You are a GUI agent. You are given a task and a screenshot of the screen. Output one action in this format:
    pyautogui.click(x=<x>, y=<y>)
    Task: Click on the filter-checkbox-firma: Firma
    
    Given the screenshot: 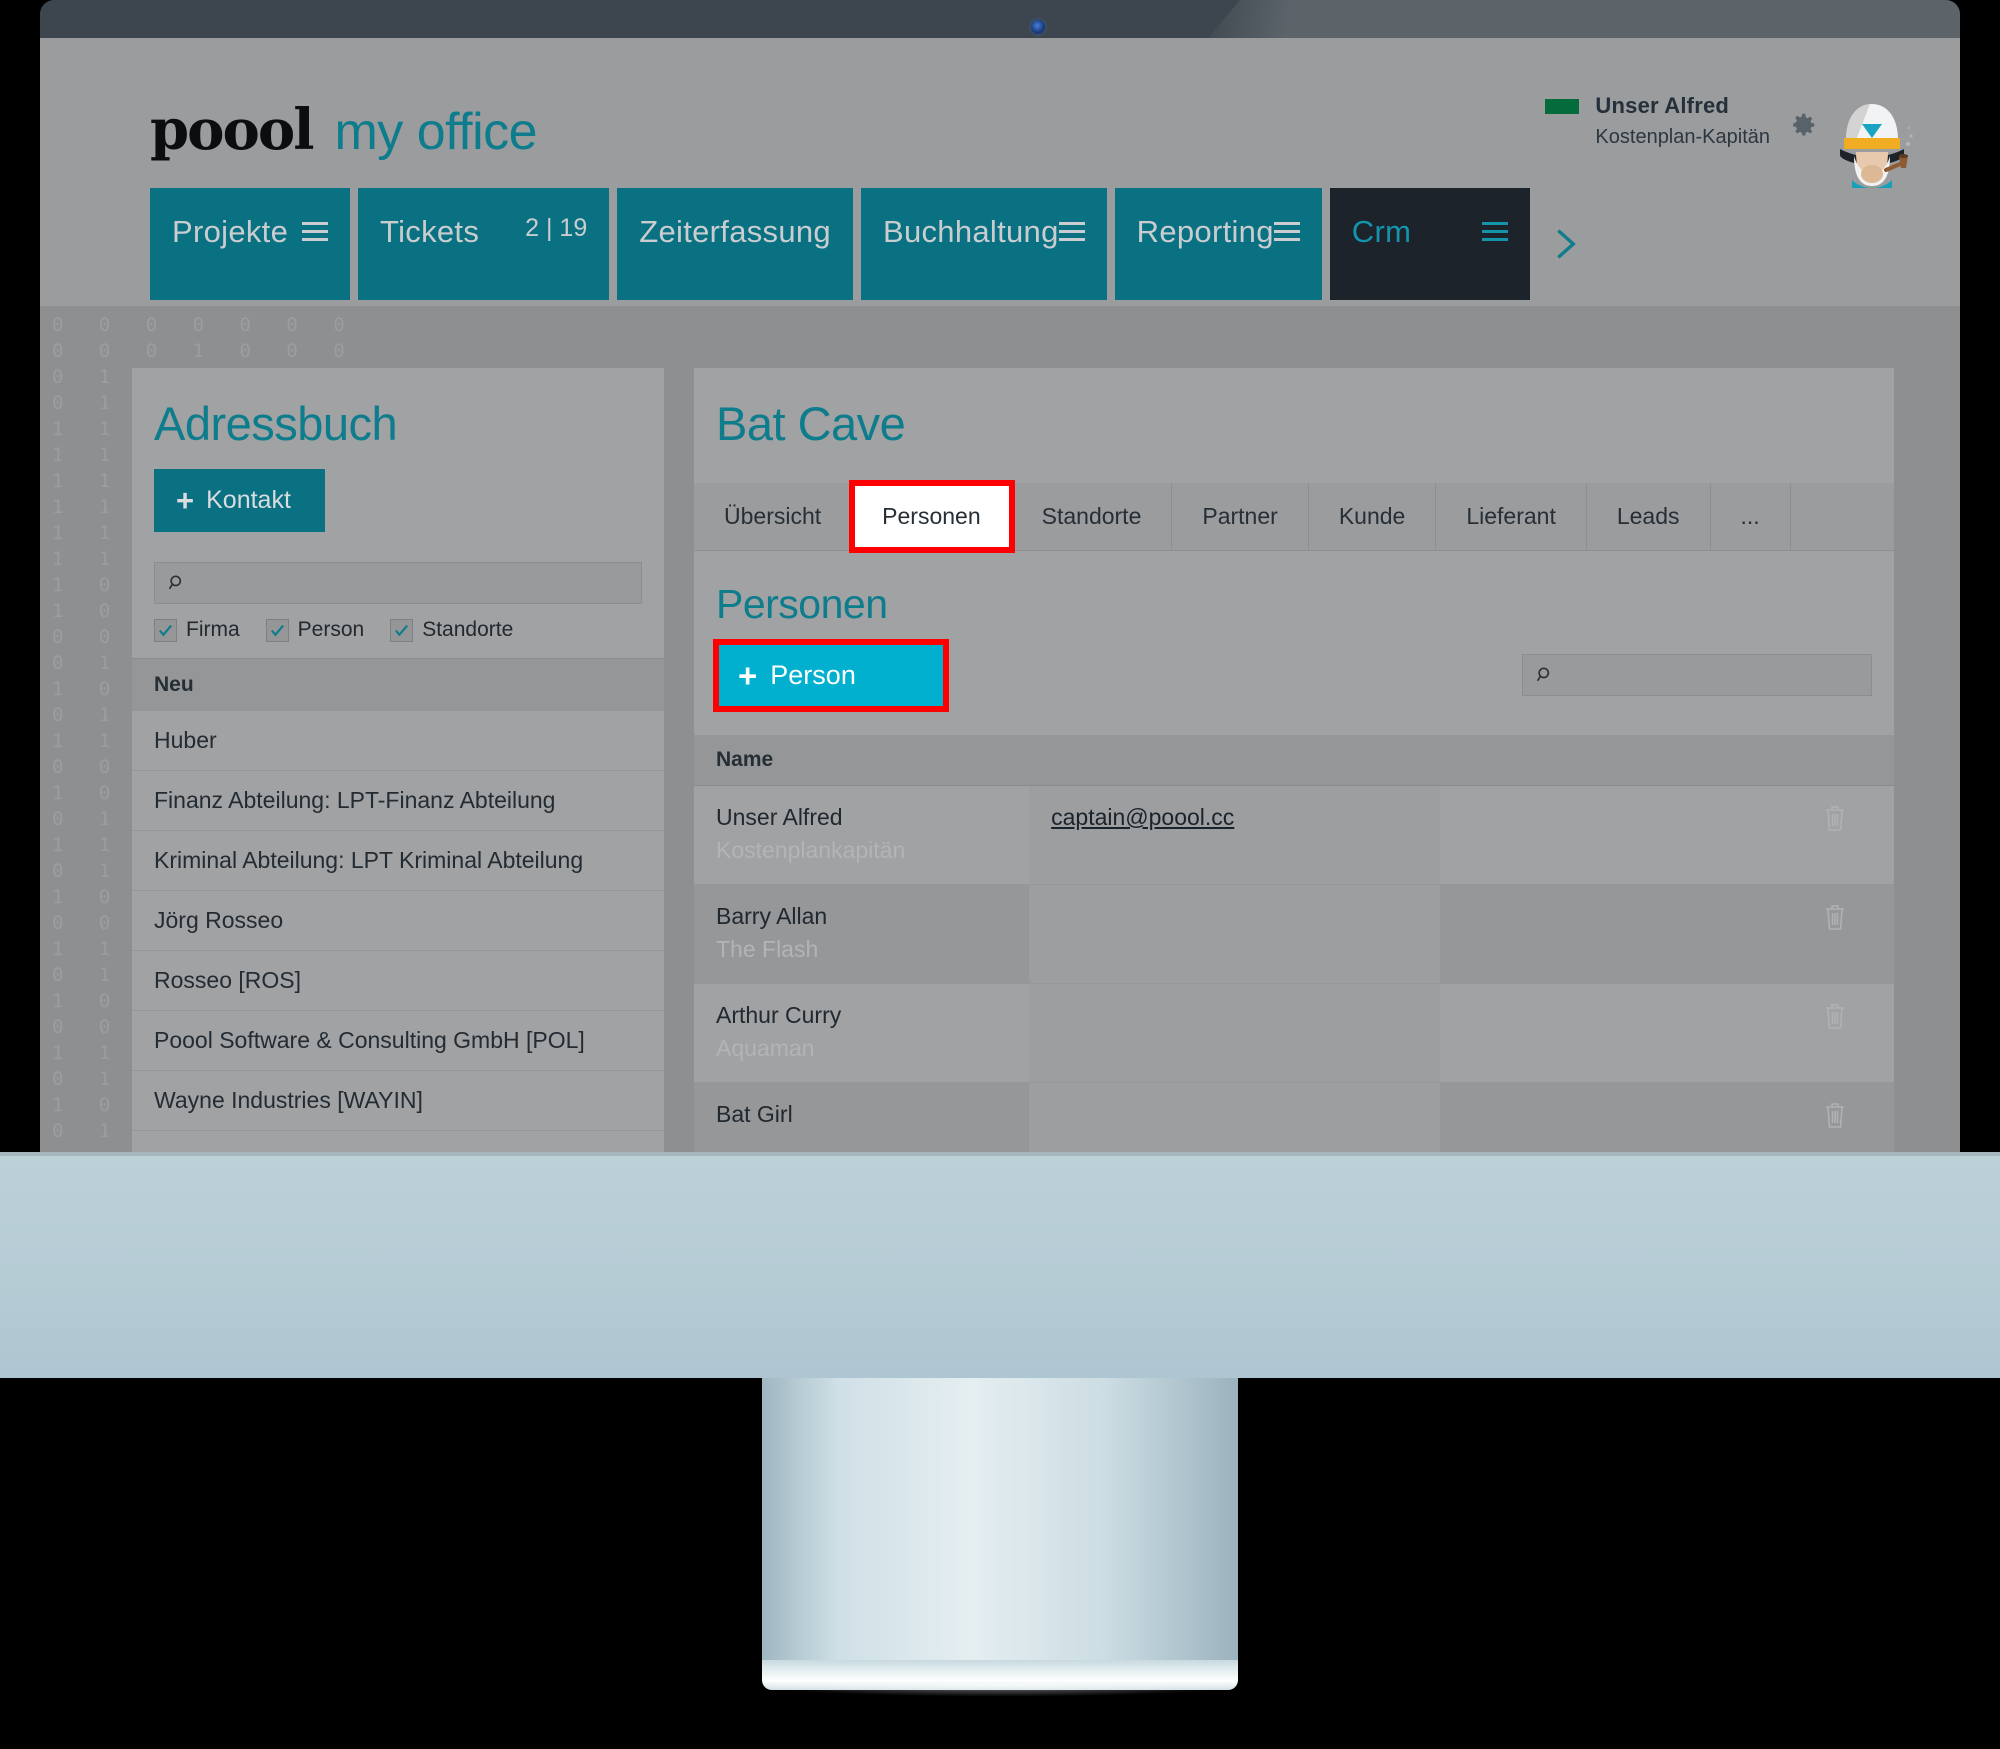 What is the action you would take?
    pyautogui.click(x=197, y=630)
    